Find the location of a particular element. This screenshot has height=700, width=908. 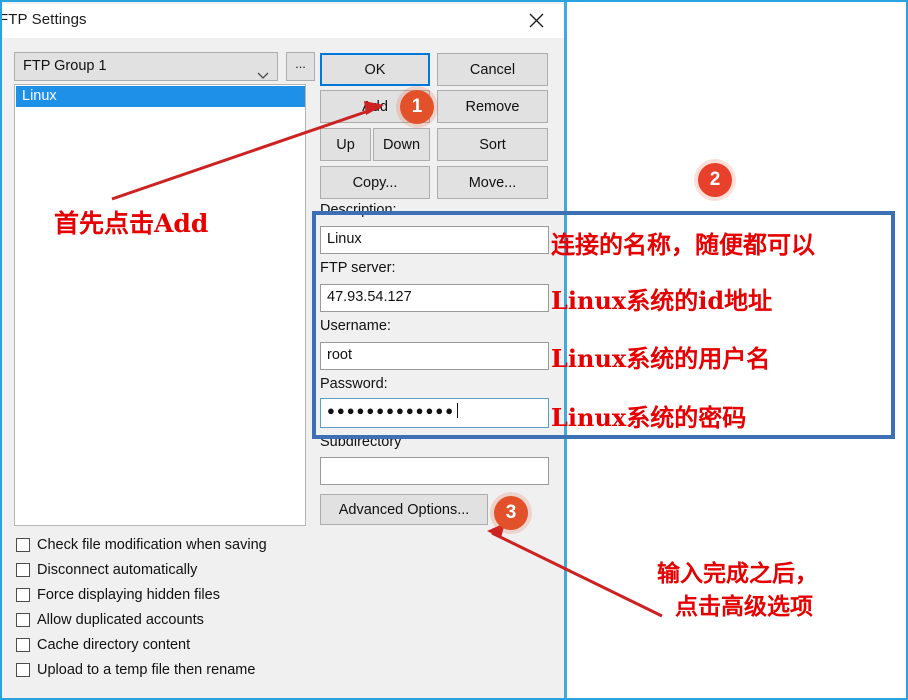

close-icon is located at coordinates (536, 20).